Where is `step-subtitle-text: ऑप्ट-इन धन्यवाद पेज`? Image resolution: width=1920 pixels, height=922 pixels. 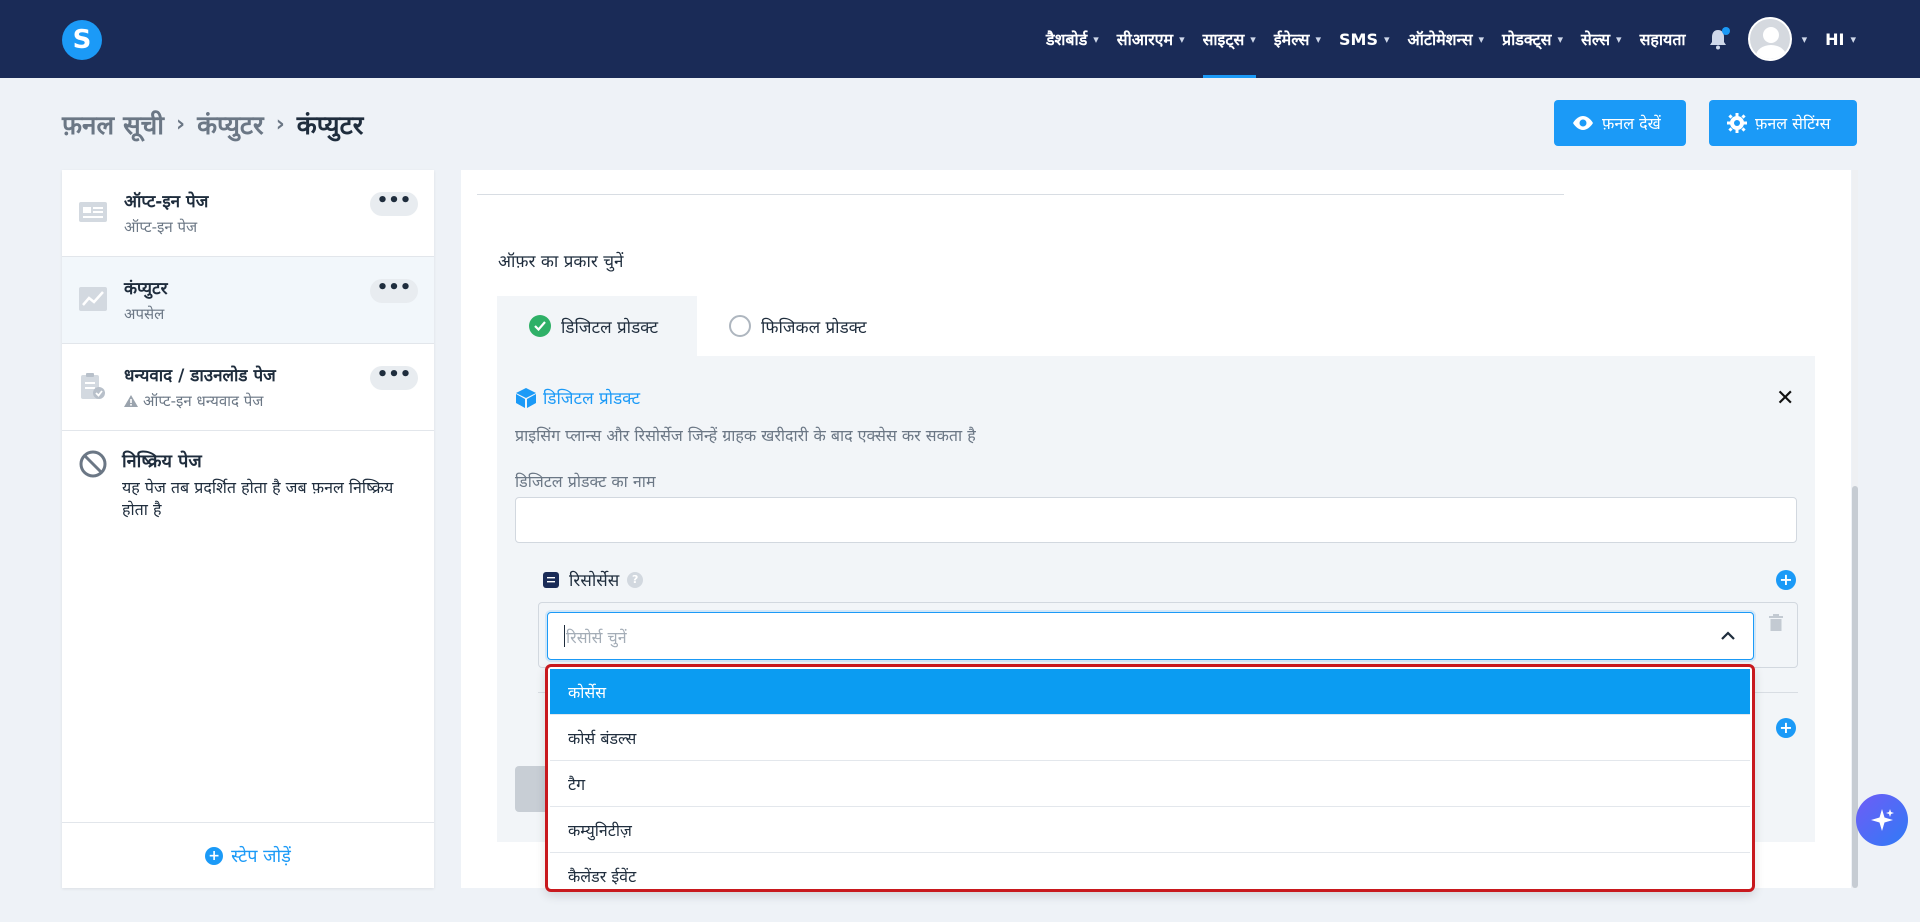 step-subtitle-text: ऑप्ट-इन धन्यवाद पेज is located at coordinates (203, 401).